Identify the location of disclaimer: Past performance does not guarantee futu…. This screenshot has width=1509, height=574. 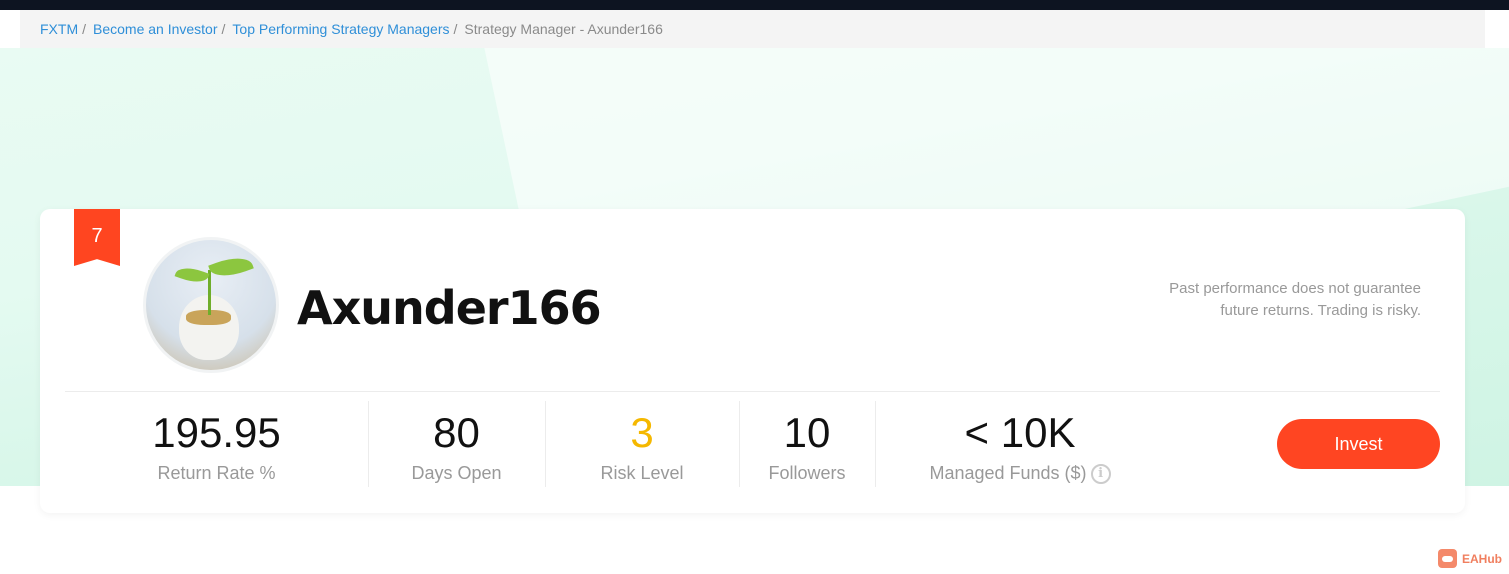
(1271, 300).